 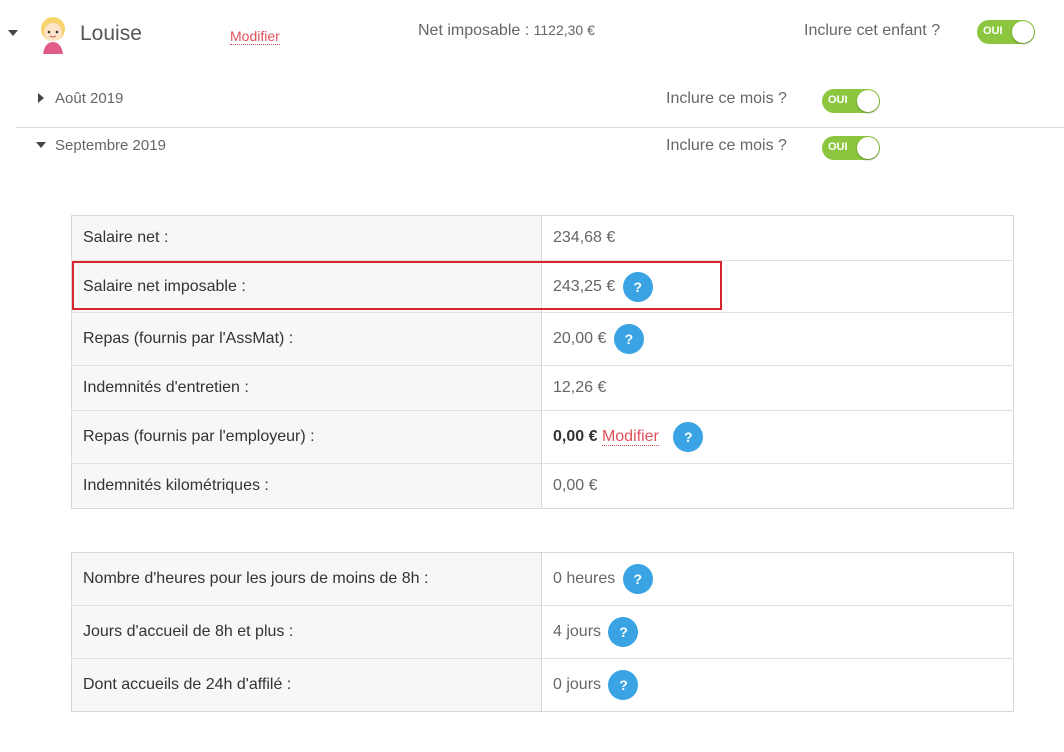 I want to click on edit-meals-link: Modifier, so click(x=630, y=437).